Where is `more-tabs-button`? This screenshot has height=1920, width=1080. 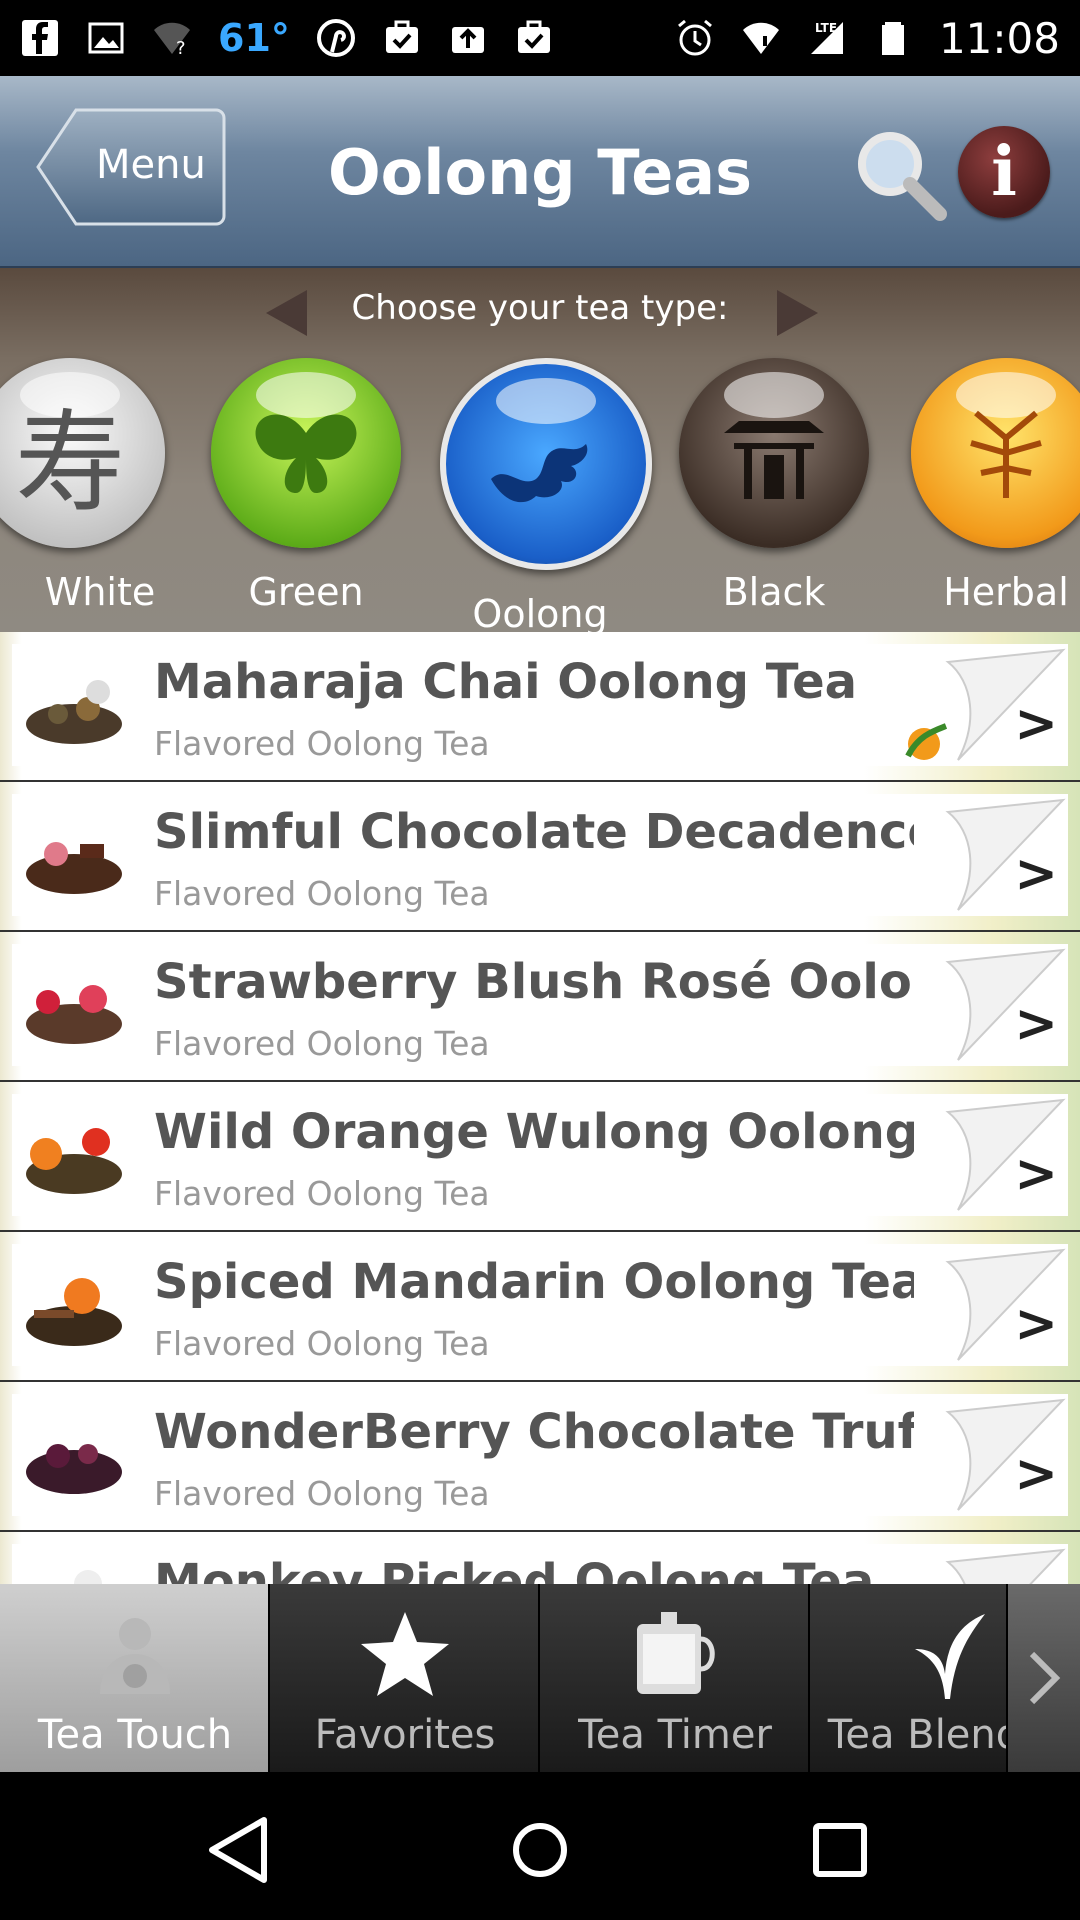
more-tabs-button is located at coordinates (1044, 1678).